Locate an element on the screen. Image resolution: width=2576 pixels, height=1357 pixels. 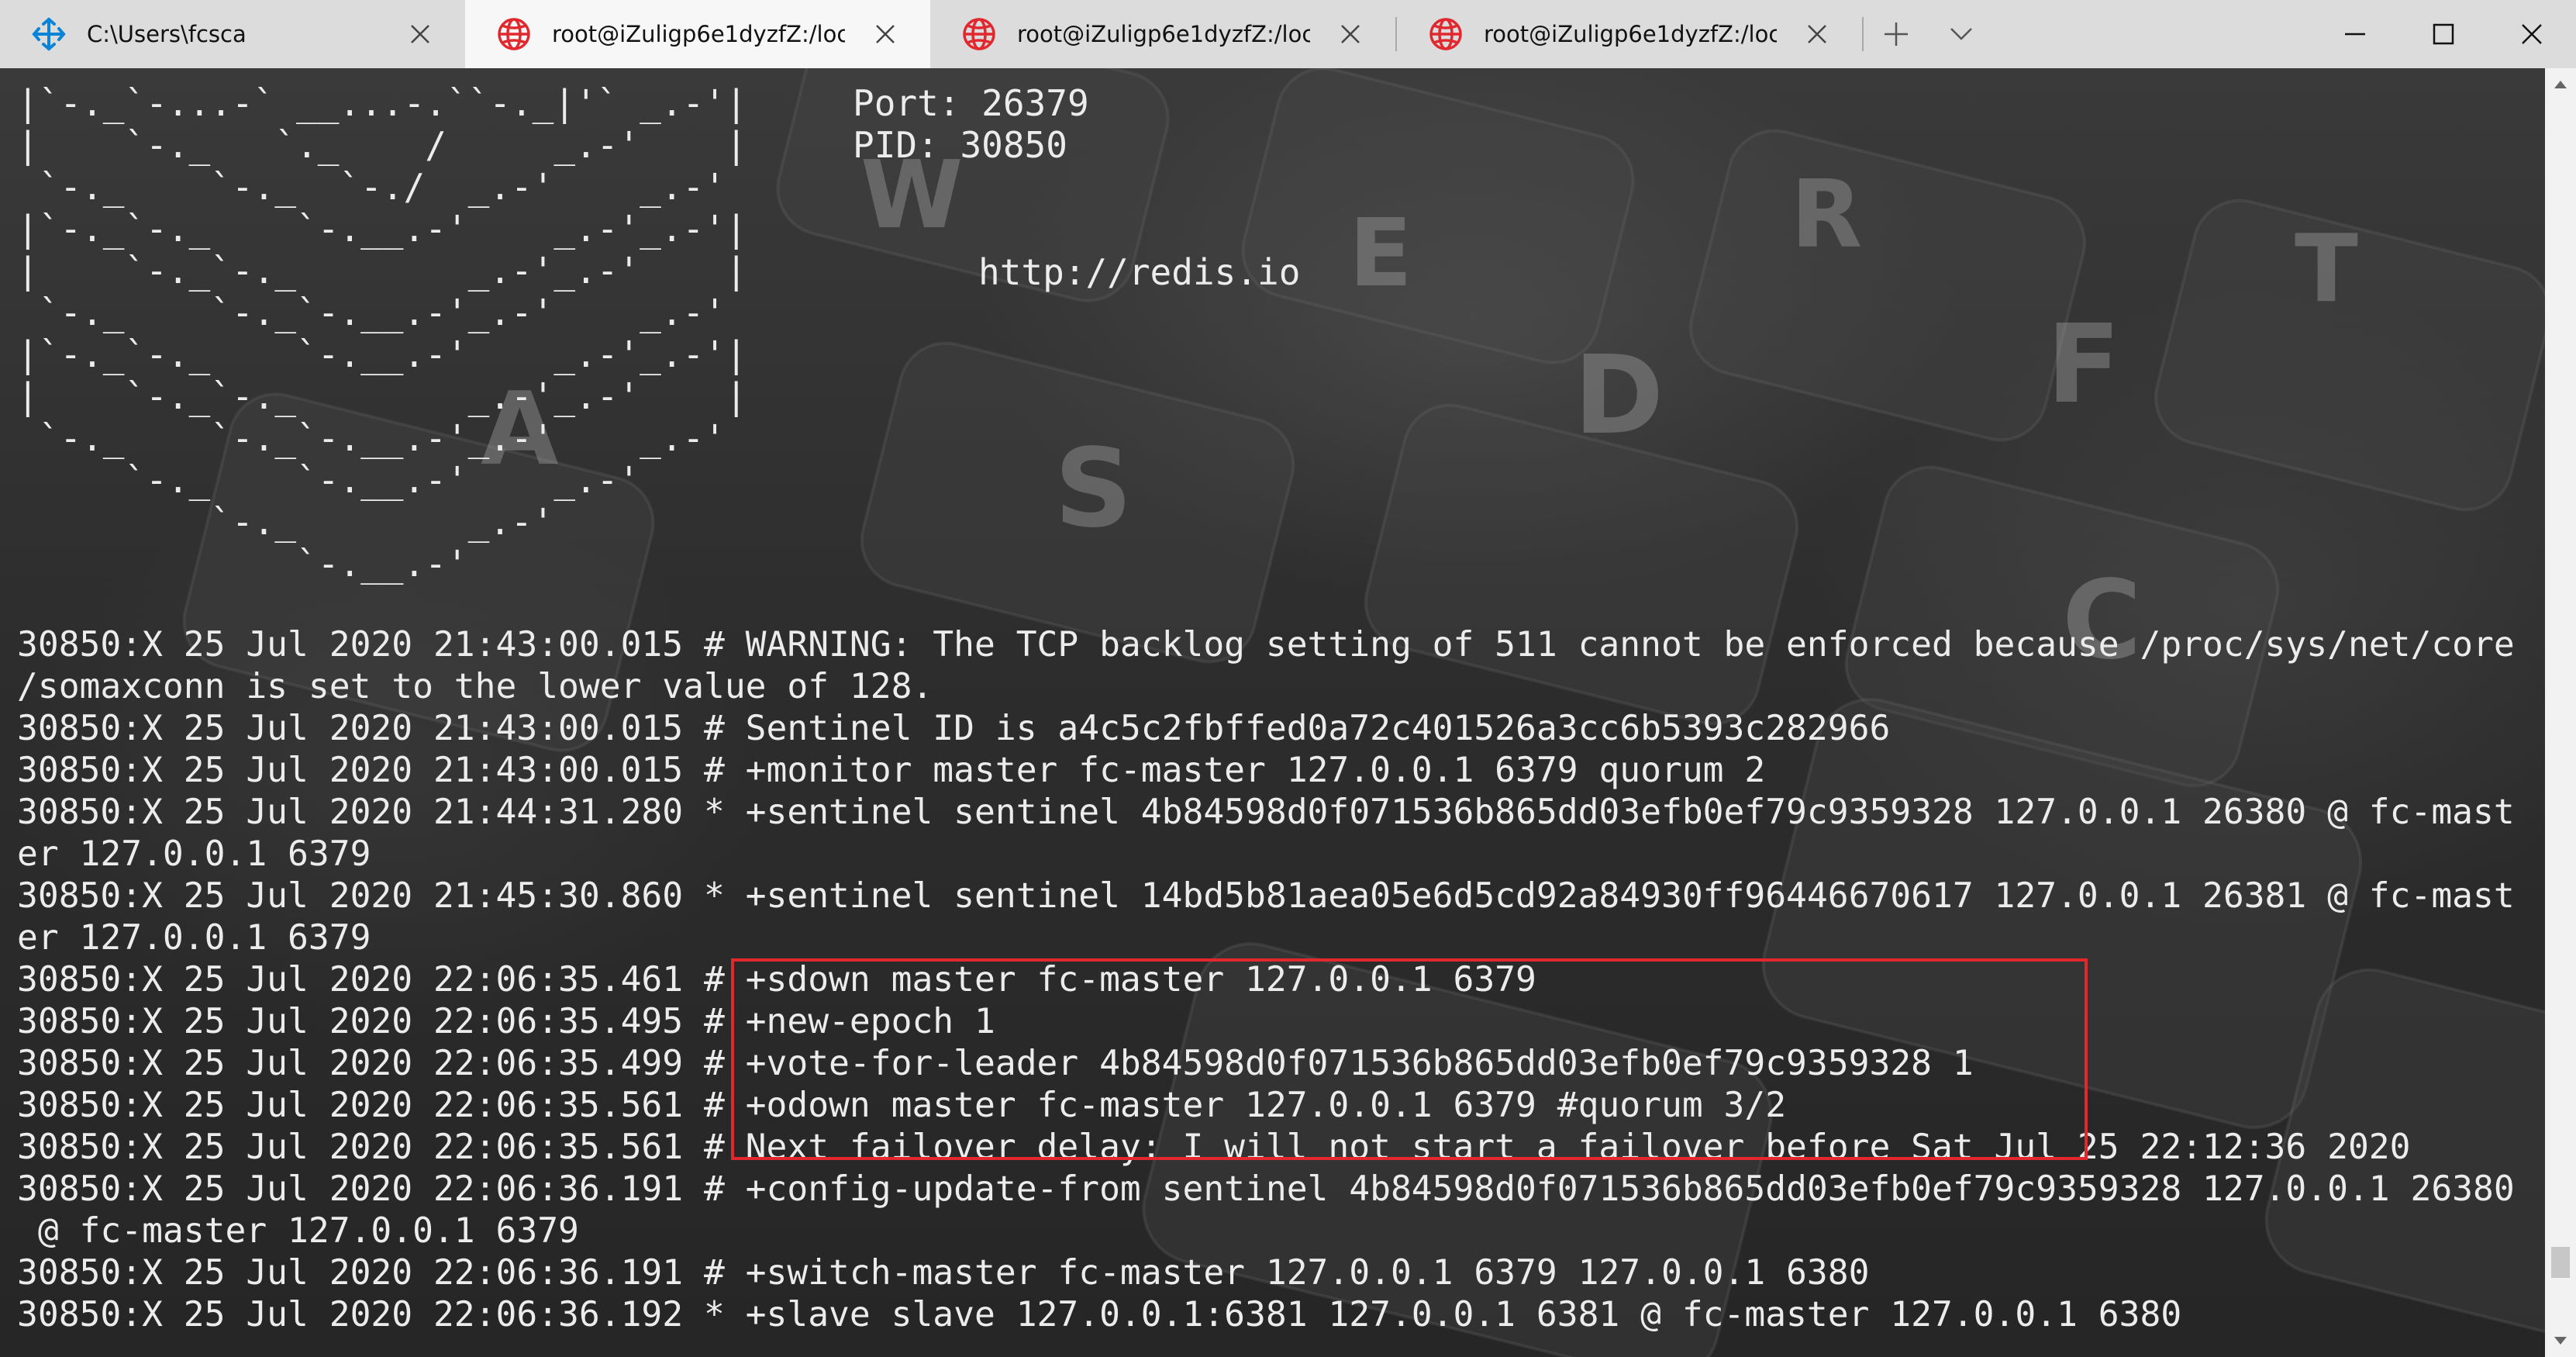
minimize-icon is located at coordinates (2355, 35).